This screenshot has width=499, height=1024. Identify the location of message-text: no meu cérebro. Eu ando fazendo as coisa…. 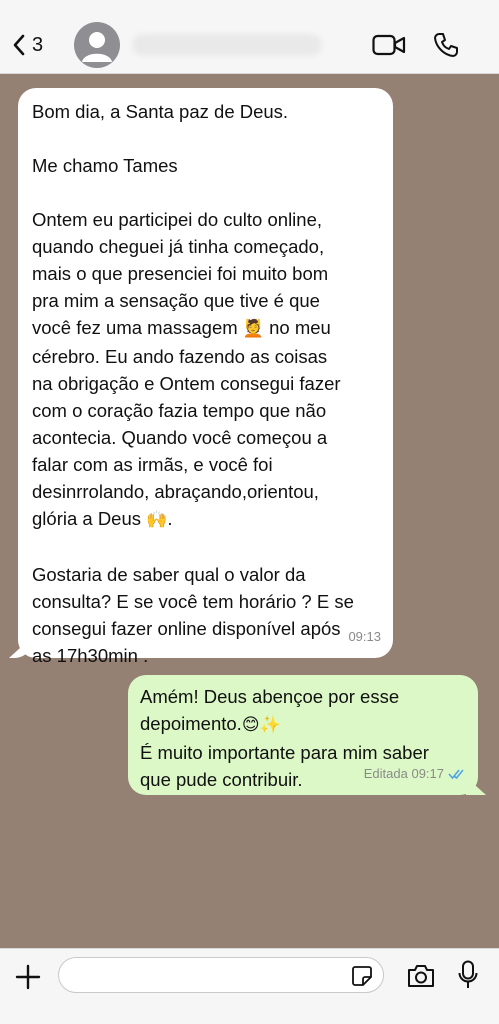
(186, 423).